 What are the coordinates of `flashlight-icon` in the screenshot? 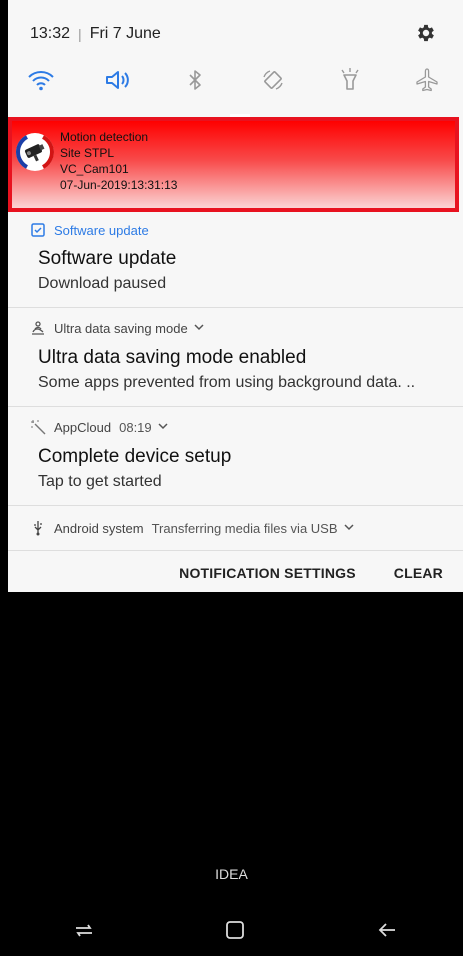 It's located at (350, 80).